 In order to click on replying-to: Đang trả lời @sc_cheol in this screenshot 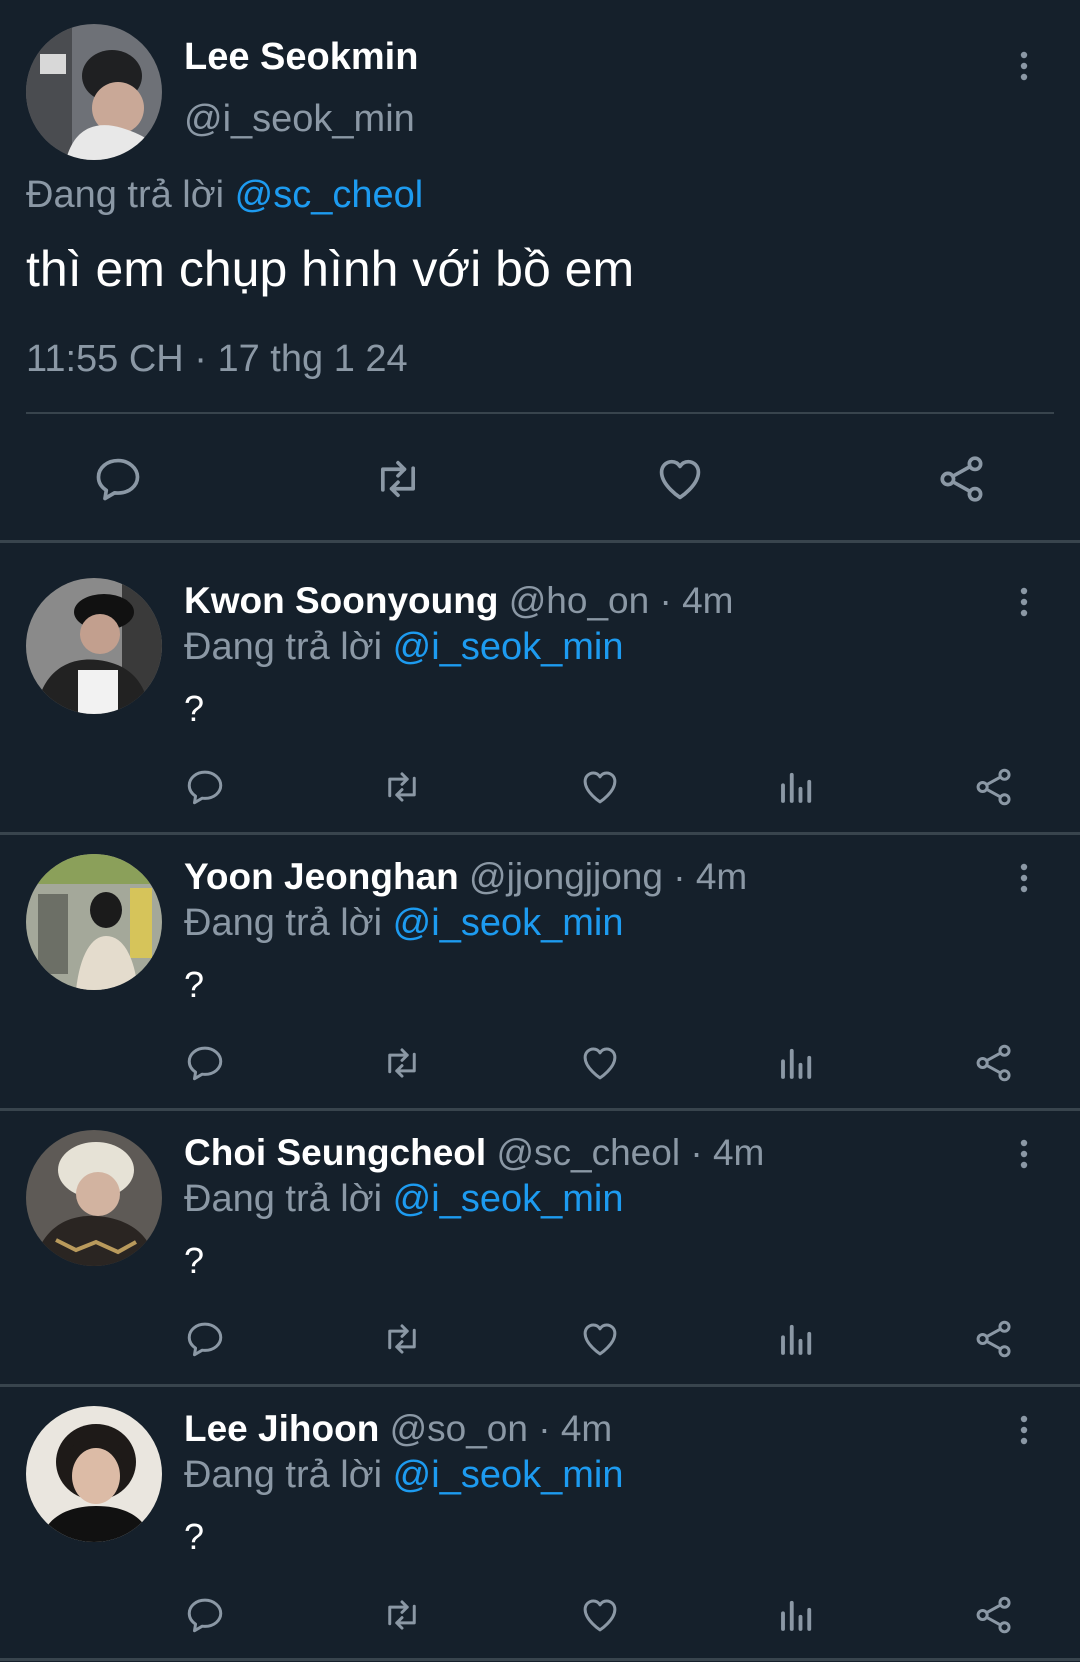, I will do `click(224, 195)`.